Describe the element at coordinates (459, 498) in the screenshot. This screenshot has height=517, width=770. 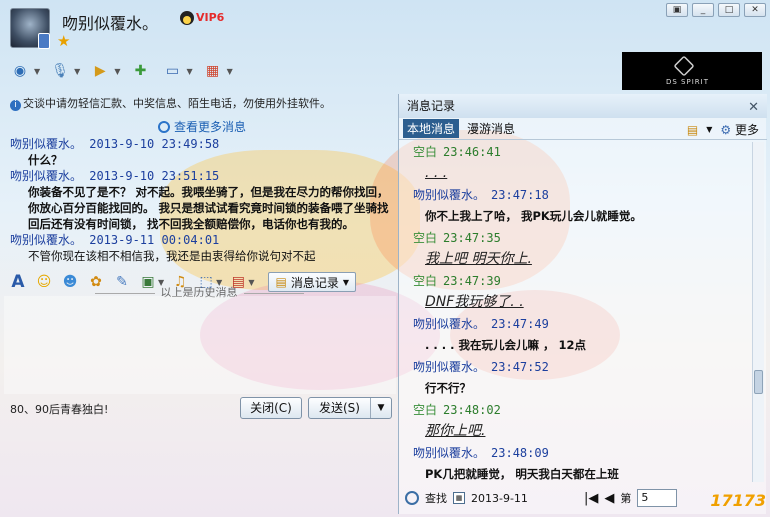
I see `calendar-icon: ▦` at that location.